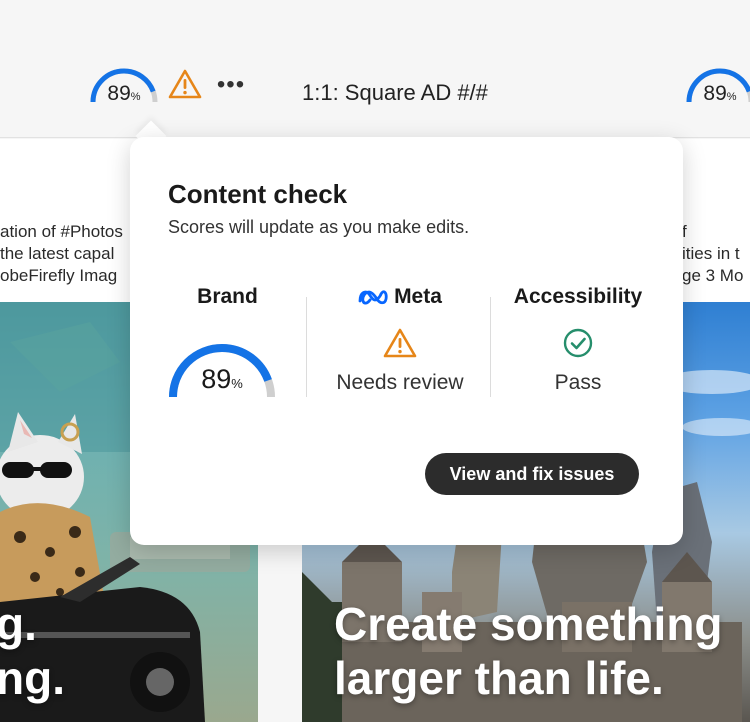  I want to click on ad-headline-line: larger than life., so click(499, 678).